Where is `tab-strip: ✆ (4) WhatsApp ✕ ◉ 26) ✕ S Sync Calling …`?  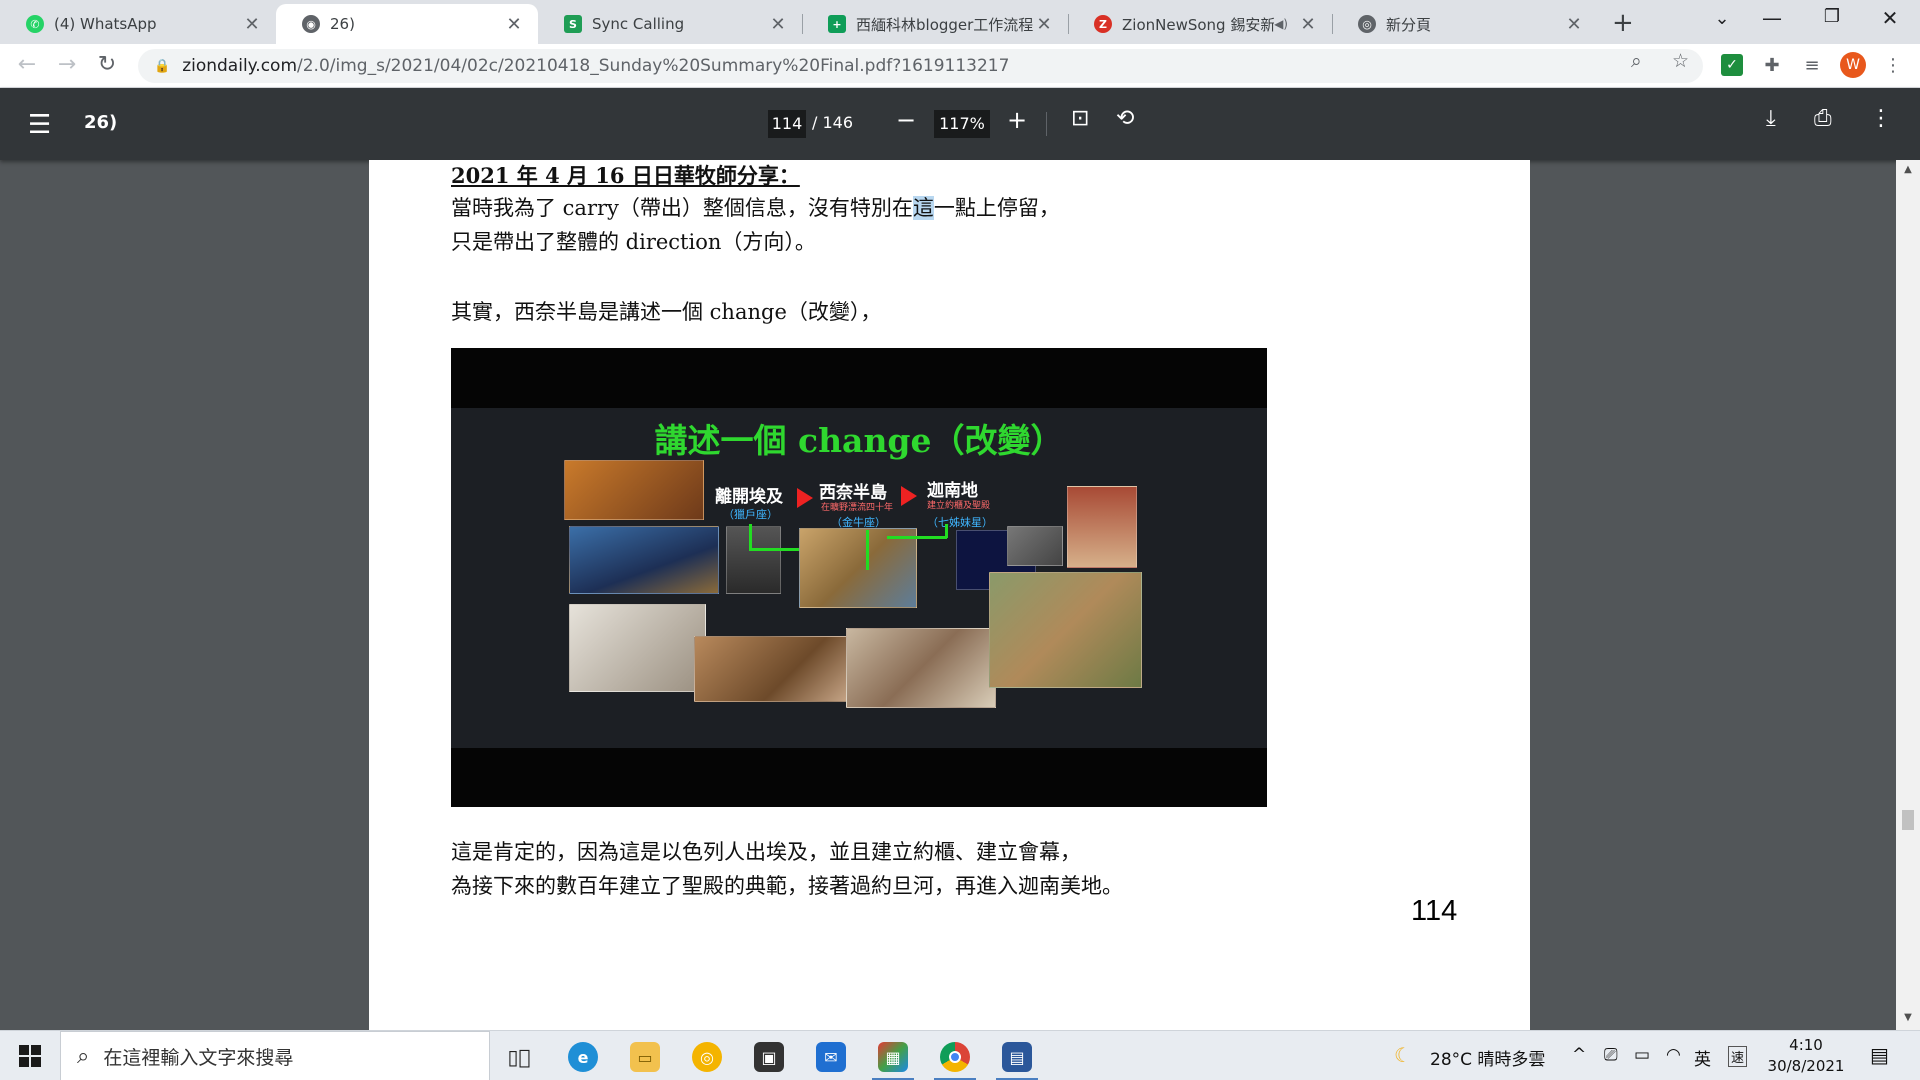 tab-strip: ✆ (4) WhatsApp ✕ ◉ 26) ✕ S Sync Calling … is located at coordinates (960, 22).